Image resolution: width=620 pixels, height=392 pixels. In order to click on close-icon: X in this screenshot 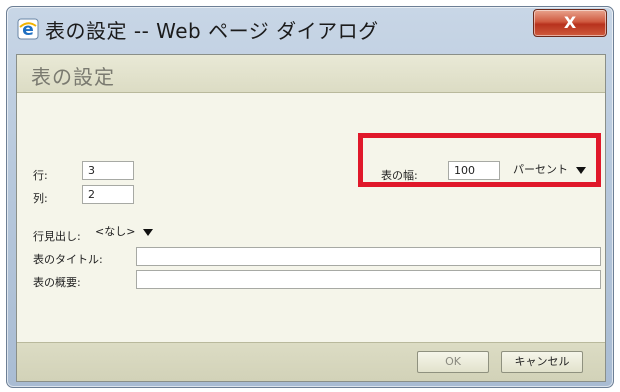, I will do `click(570, 22)`.